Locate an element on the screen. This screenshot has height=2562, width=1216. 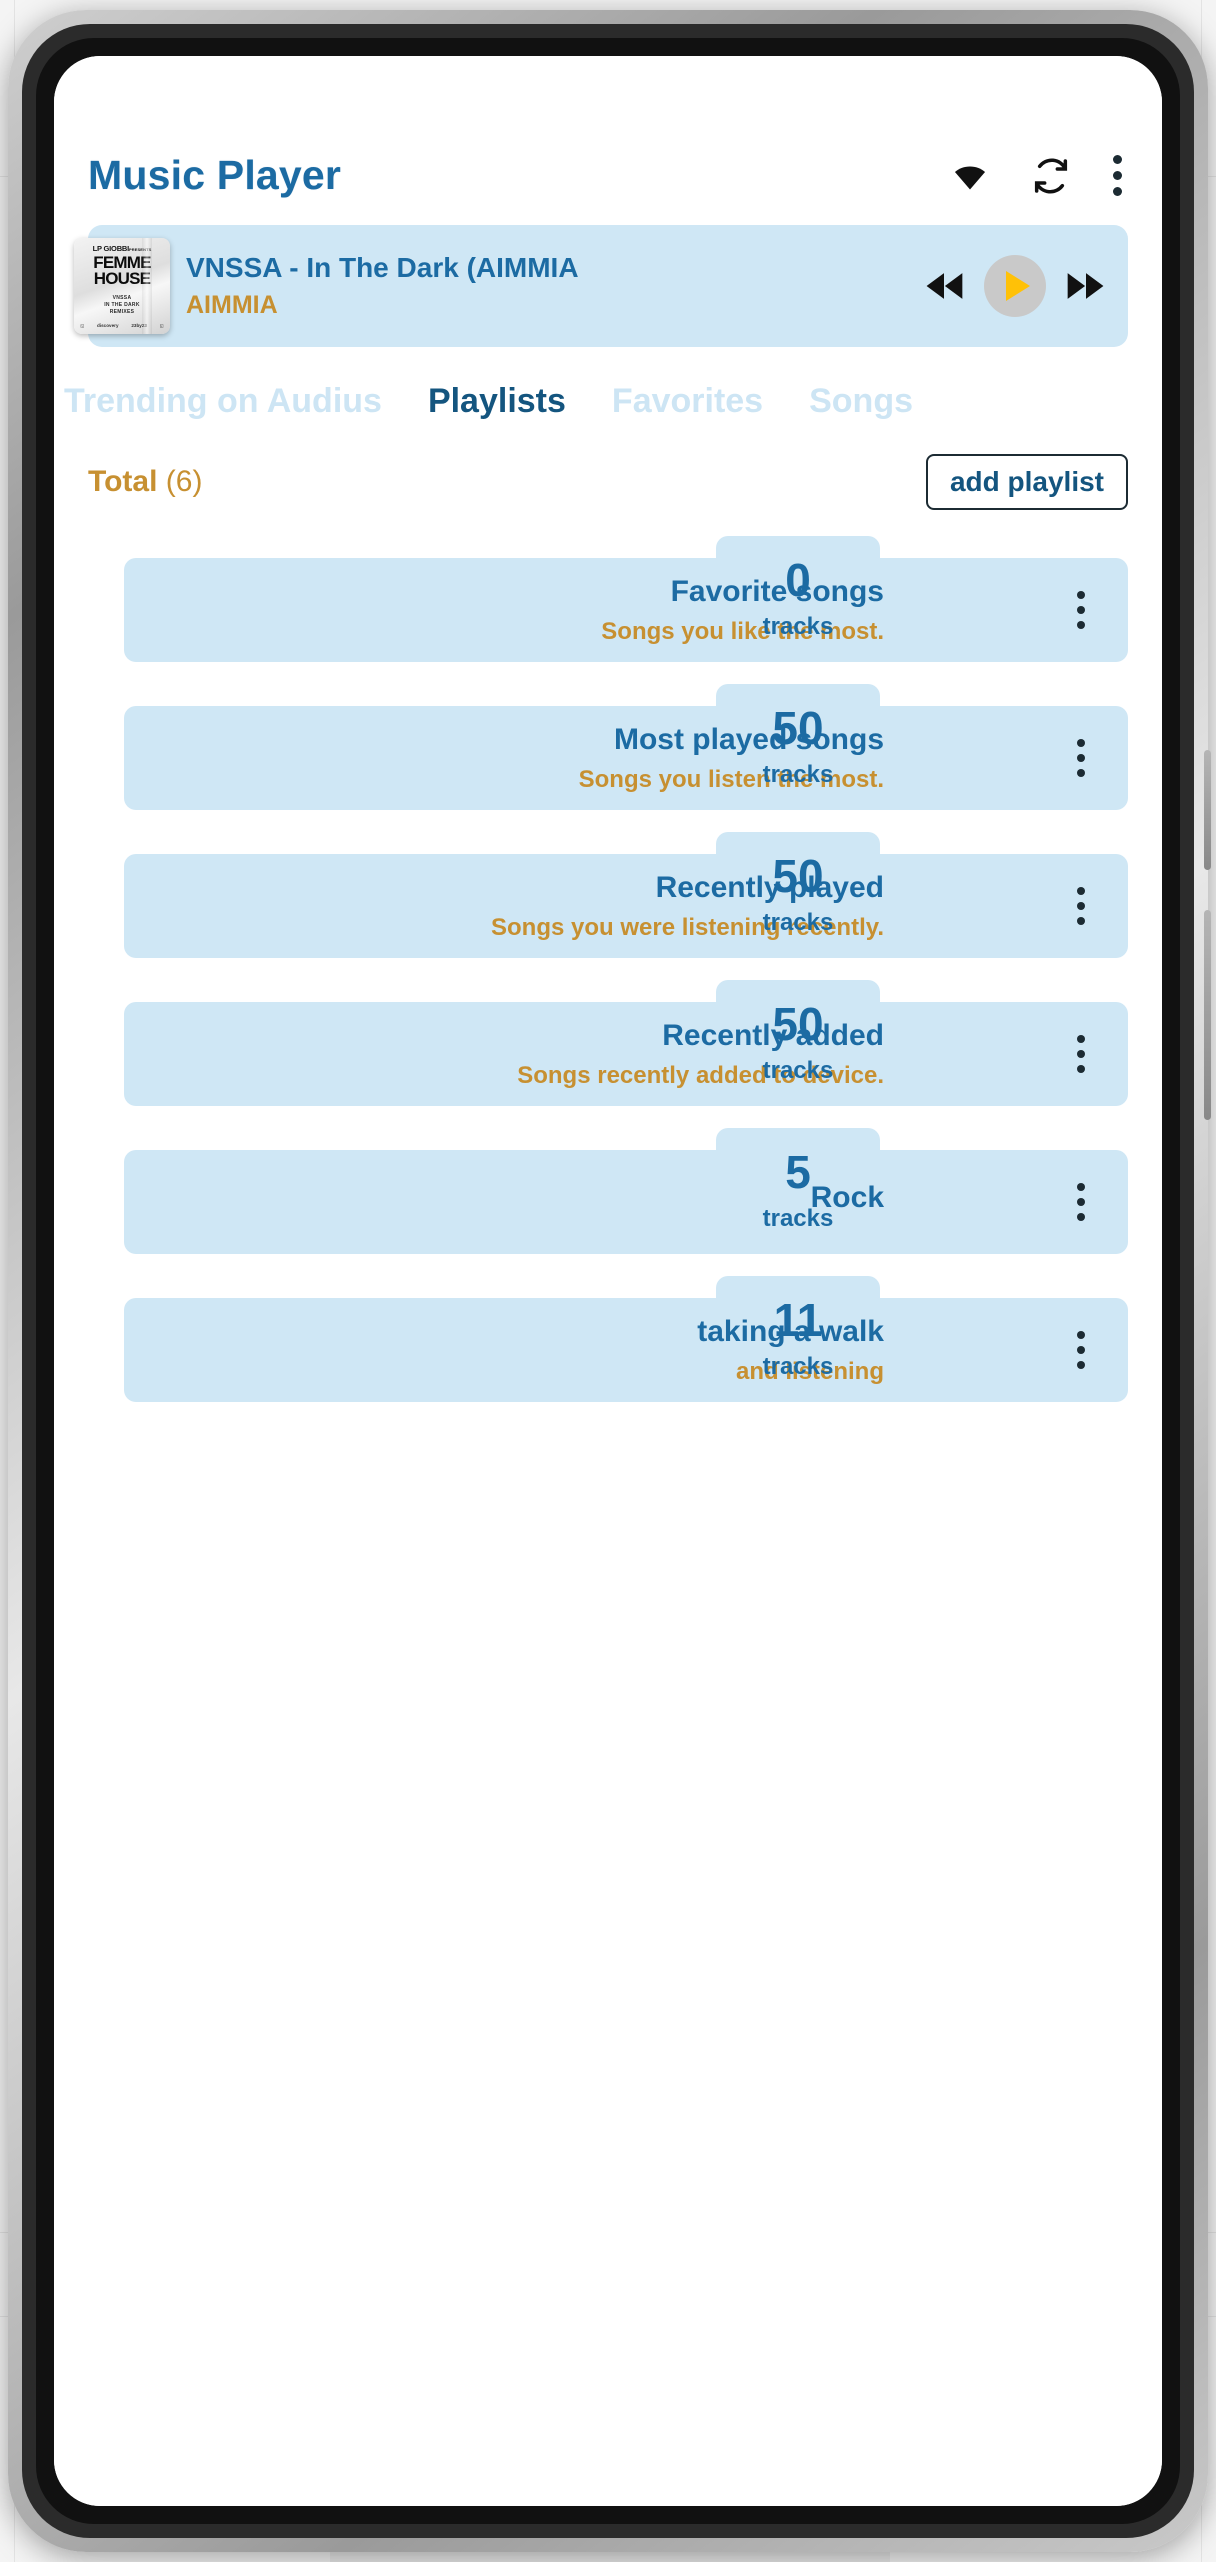
track-artist: AIMMIA is located at coordinates (232, 304).